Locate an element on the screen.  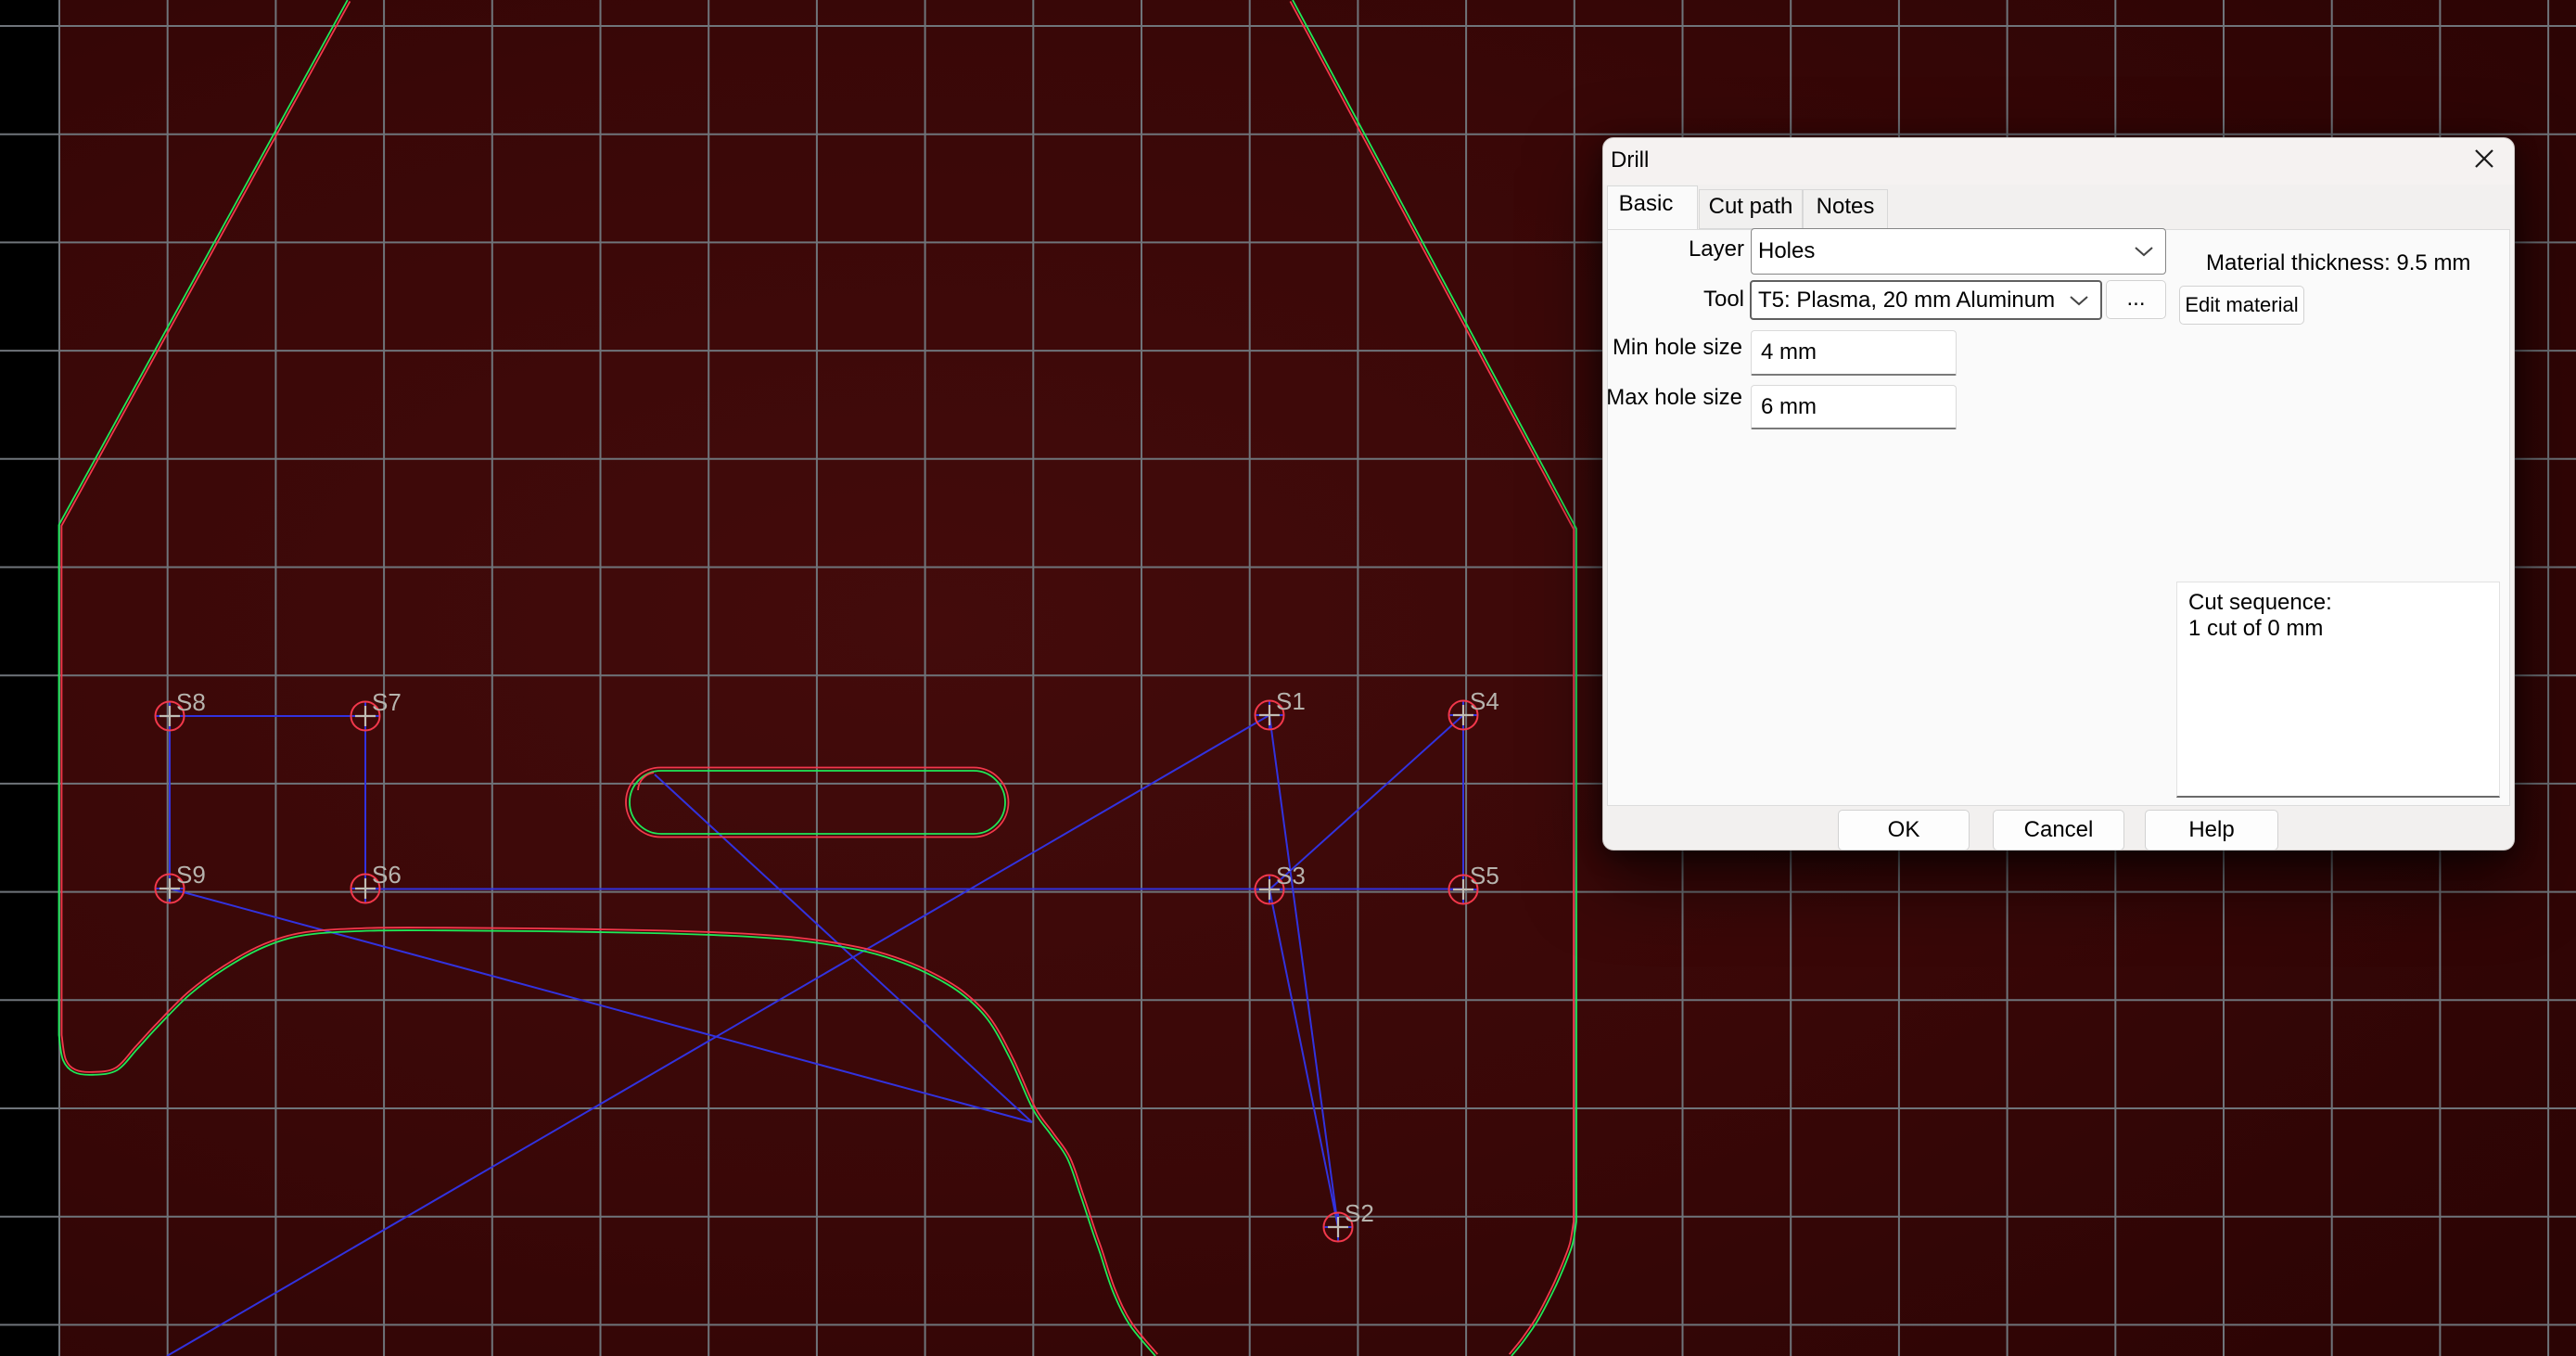
svg-text: S9 is located at coordinates (191, 875).